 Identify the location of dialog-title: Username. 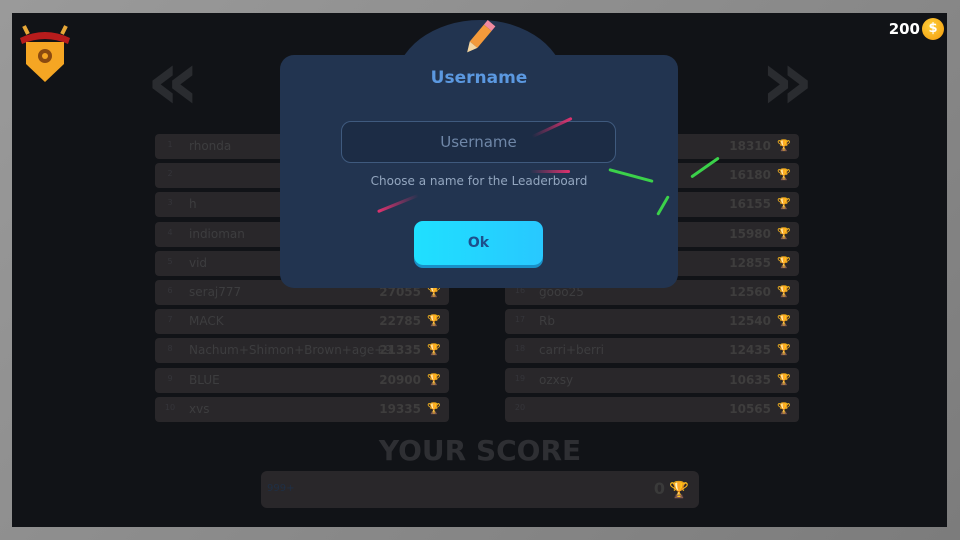
(479, 78).